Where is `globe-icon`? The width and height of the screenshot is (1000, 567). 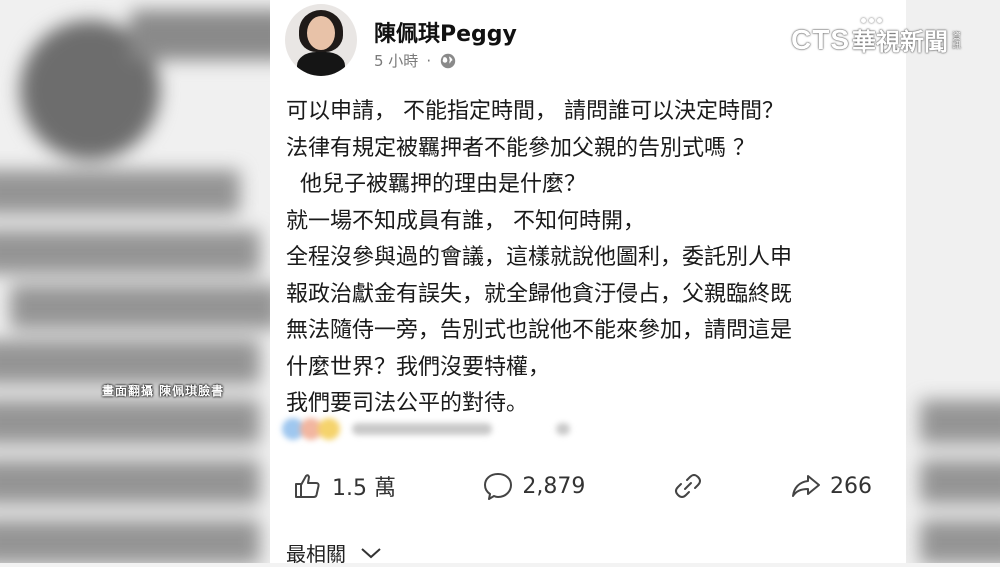
globe-icon is located at coordinates (448, 60).